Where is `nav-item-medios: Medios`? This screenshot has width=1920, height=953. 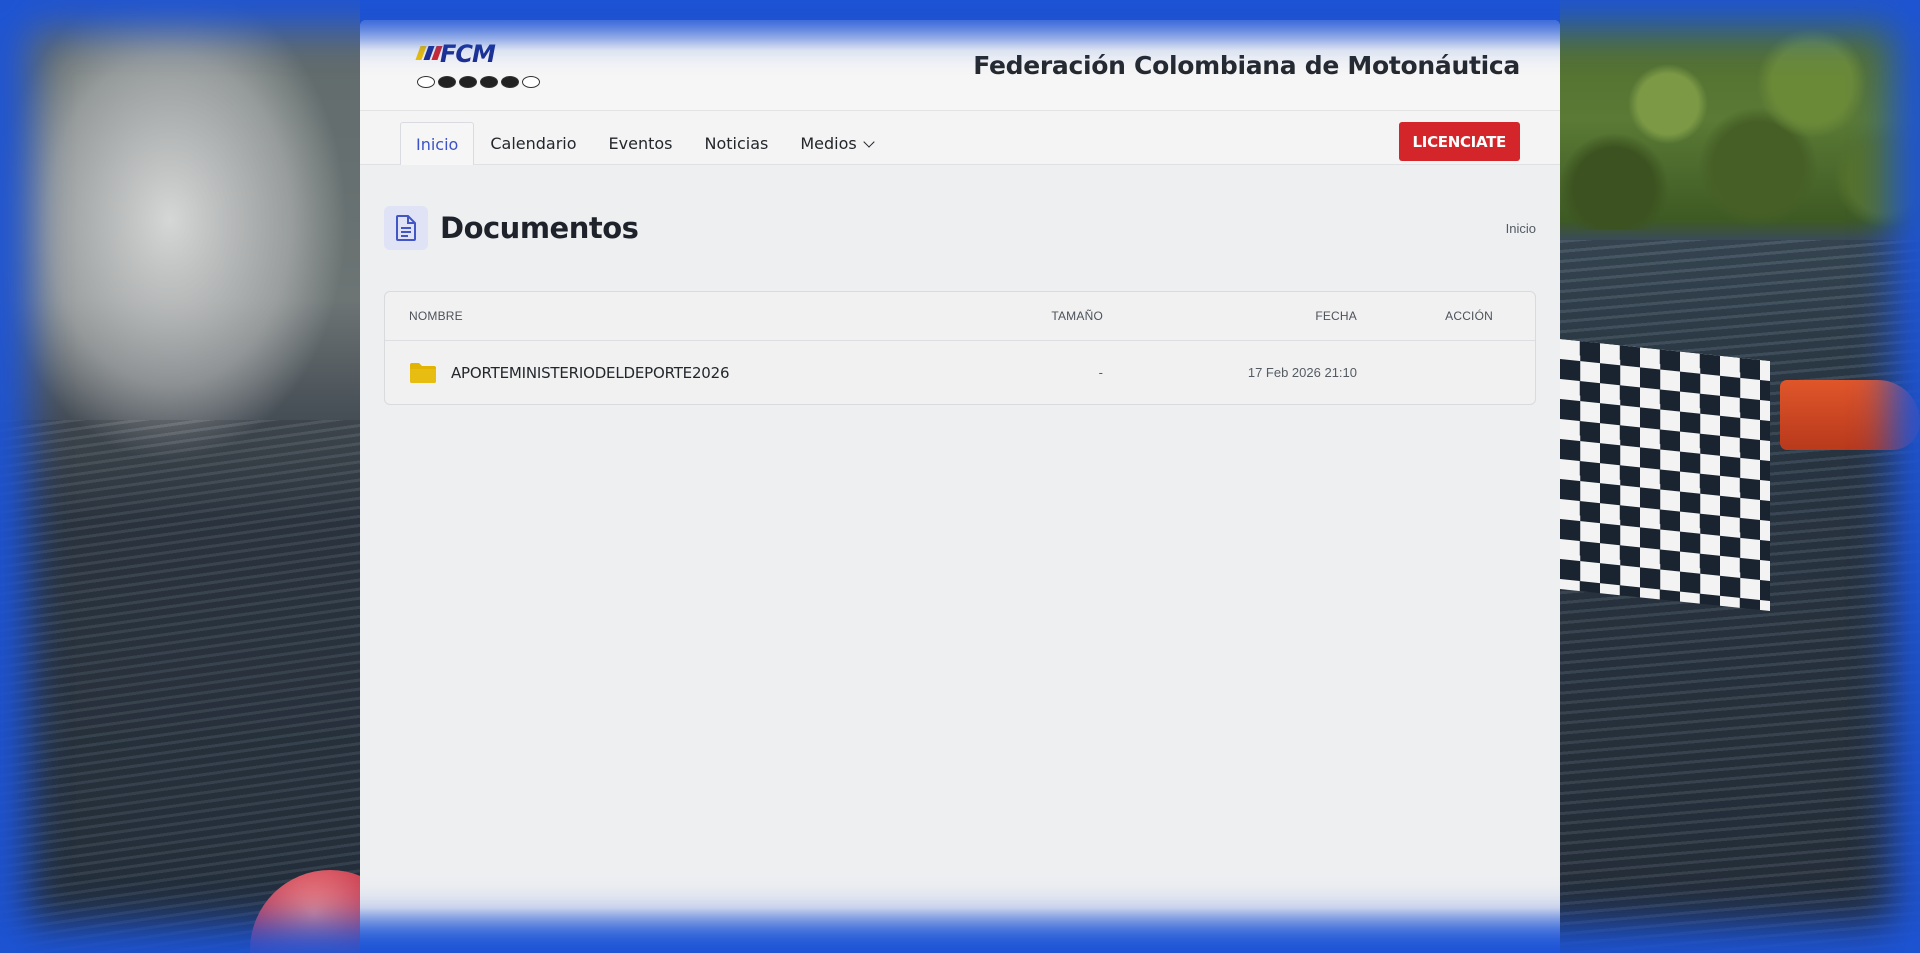
nav-item-medios: Medios is located at coordinates (836, 143).